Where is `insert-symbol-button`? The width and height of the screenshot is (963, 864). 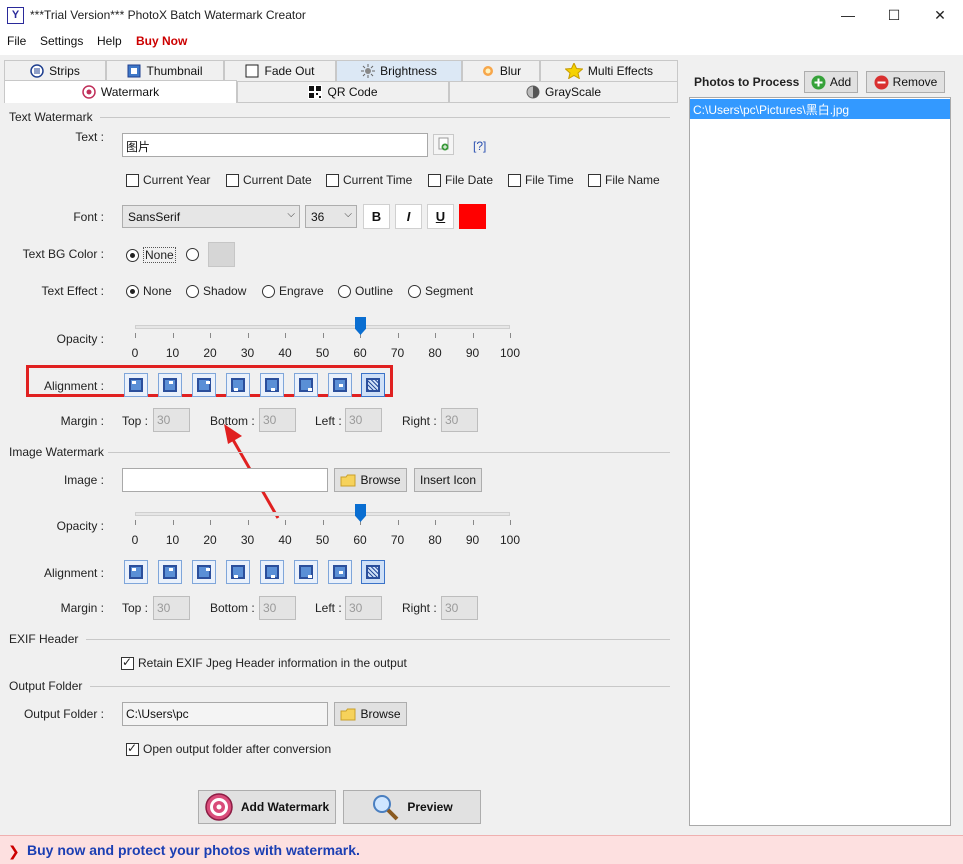 insert-symbol-button is located at coordinates (443, 144).